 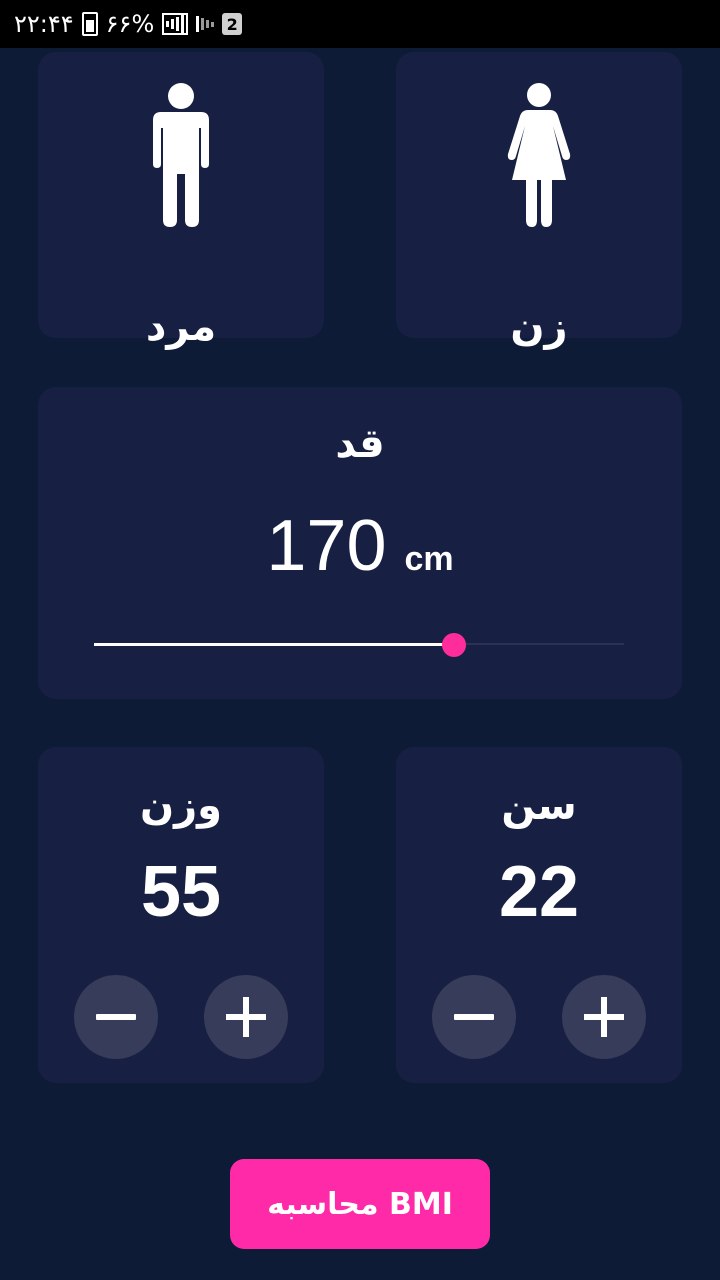 I want to click on age-decrement-button, so click(x=474, y=1017).